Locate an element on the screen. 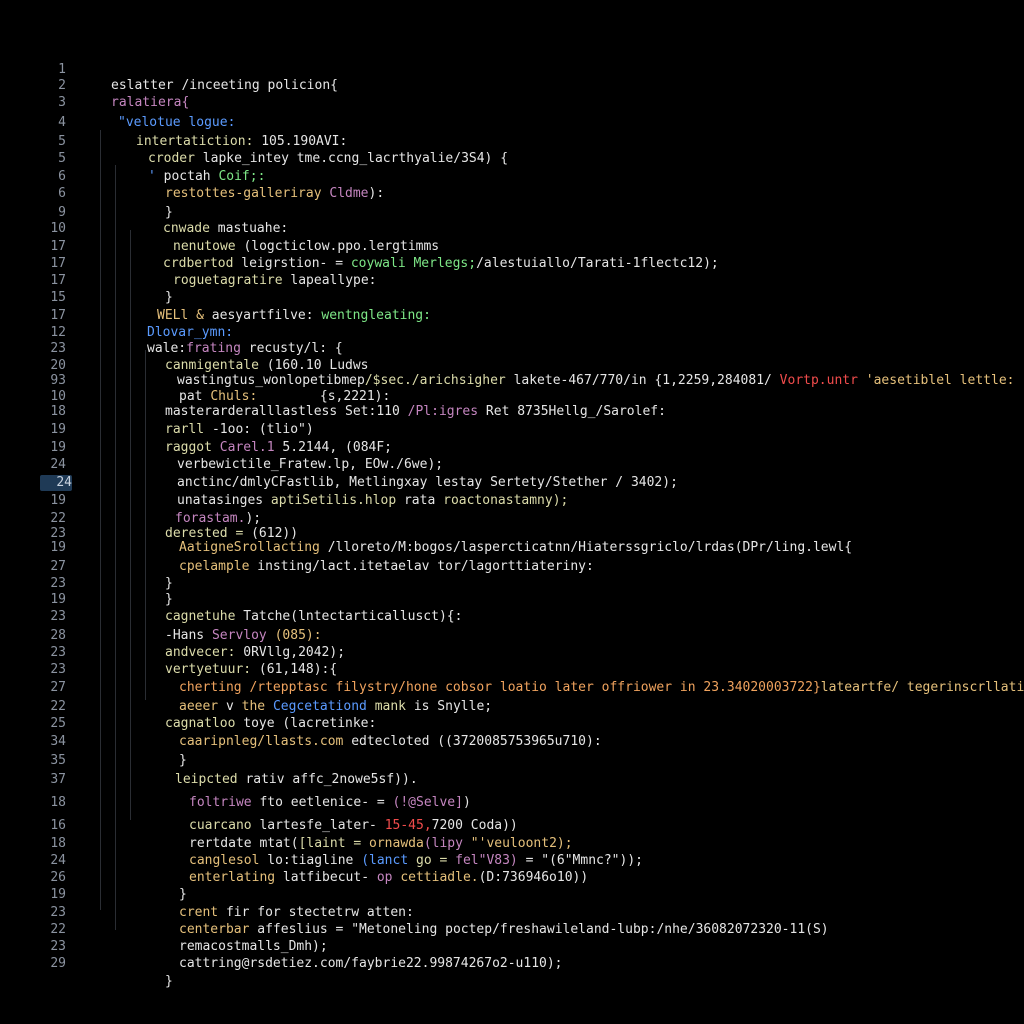 The image size is (1024, 1024). code-line: nenutowe (logcticlow.ppo.lergtimms is located at coordinates (306, 247).